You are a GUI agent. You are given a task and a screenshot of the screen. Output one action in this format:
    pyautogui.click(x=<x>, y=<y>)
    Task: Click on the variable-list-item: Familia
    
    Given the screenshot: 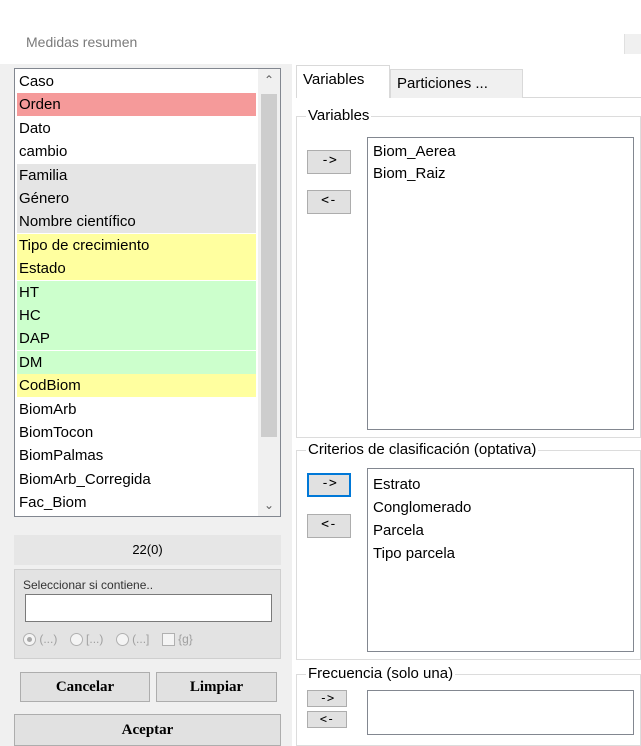 What is the action you would take?
    pyautogui.click(x=136, y=175)
    